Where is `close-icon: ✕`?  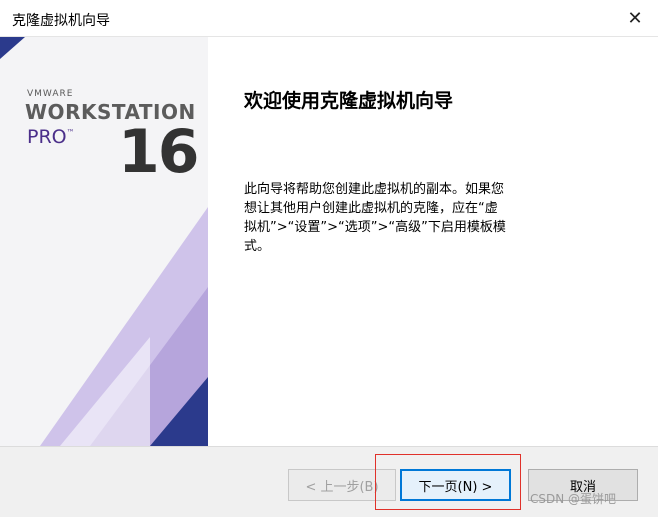 close-icon: ✕ is located at coordinates (635, 18).